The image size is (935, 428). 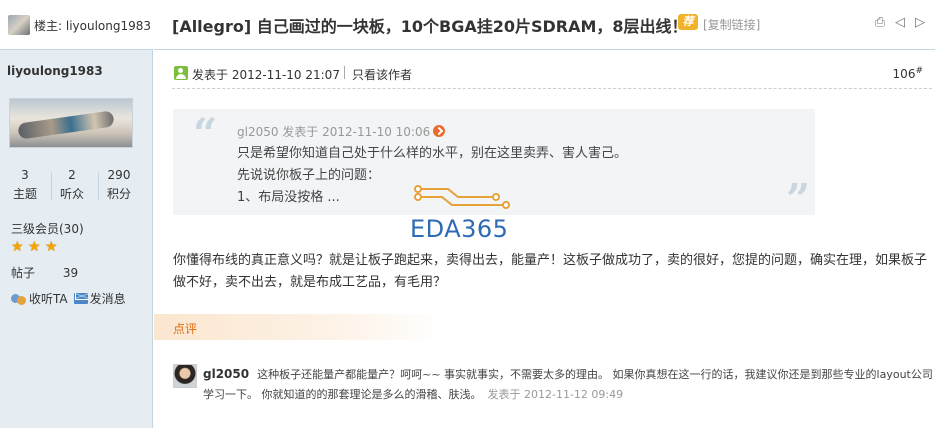 I want to click on copy-link-button: [复制链接], so click(x=731, y=24).